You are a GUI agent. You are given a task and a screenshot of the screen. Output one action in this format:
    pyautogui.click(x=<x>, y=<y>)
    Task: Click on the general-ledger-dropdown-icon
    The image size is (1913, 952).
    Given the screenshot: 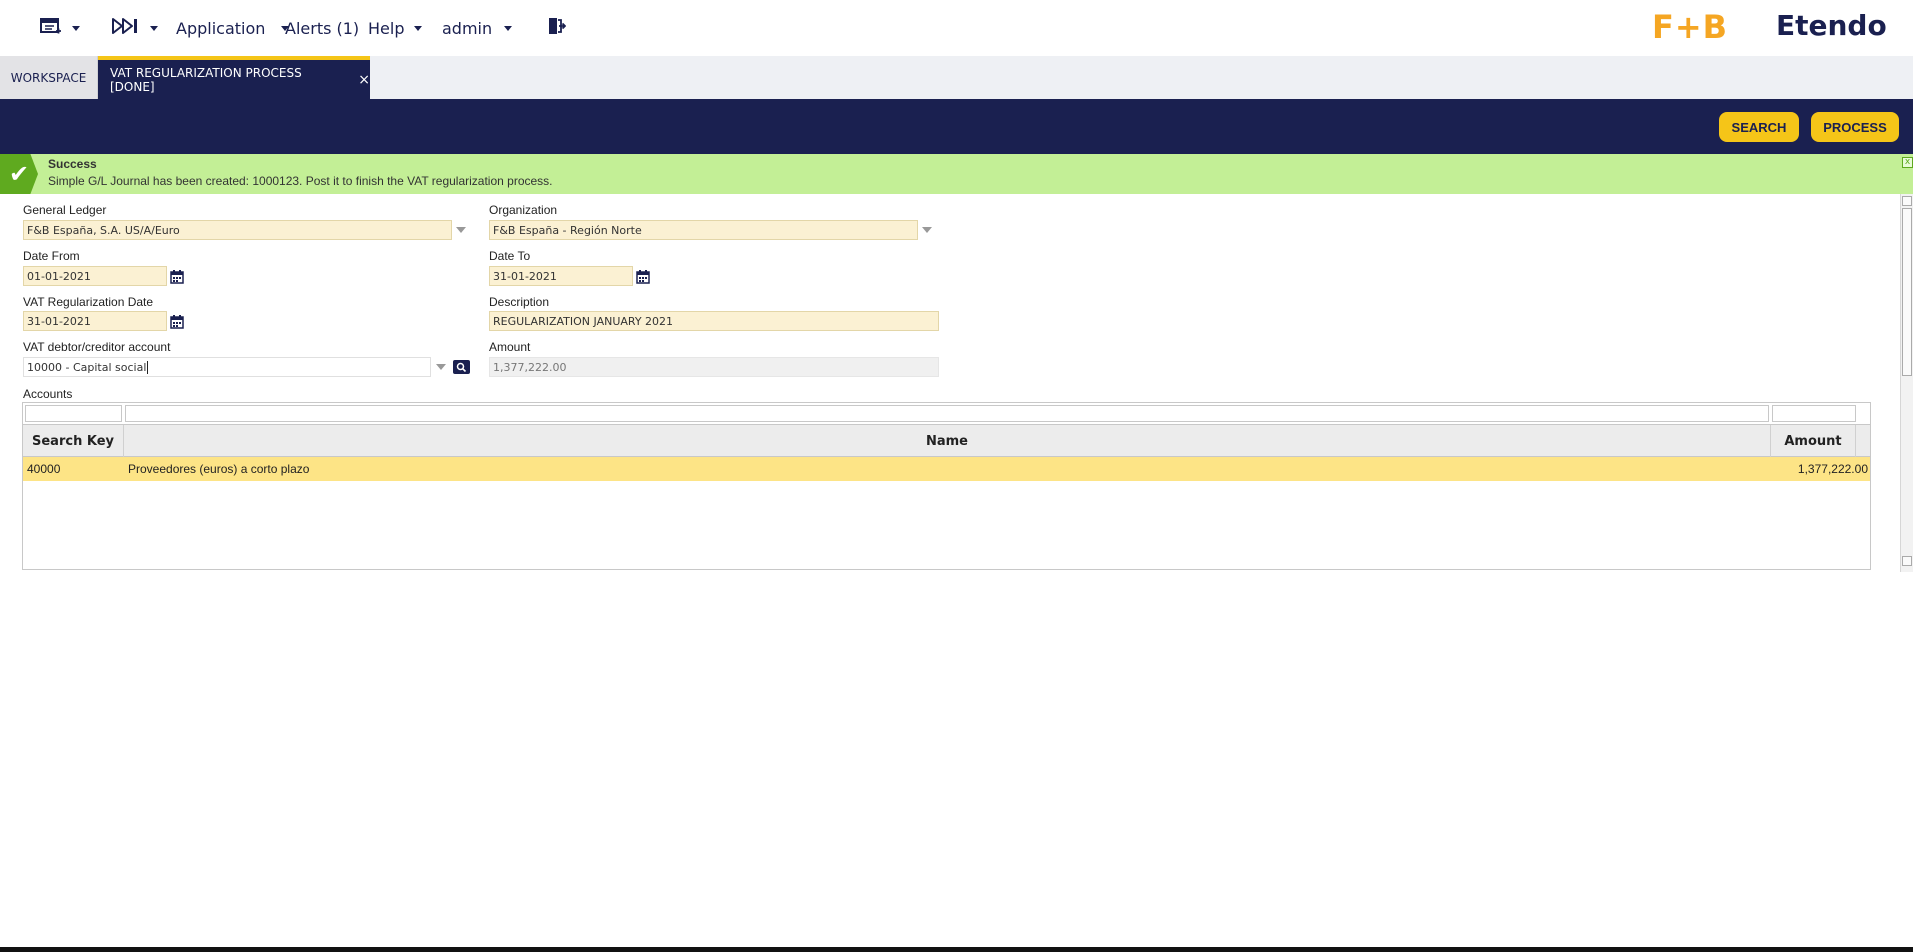 What is the action you would take?
    pyautogui.click(x=461, y=230)
    